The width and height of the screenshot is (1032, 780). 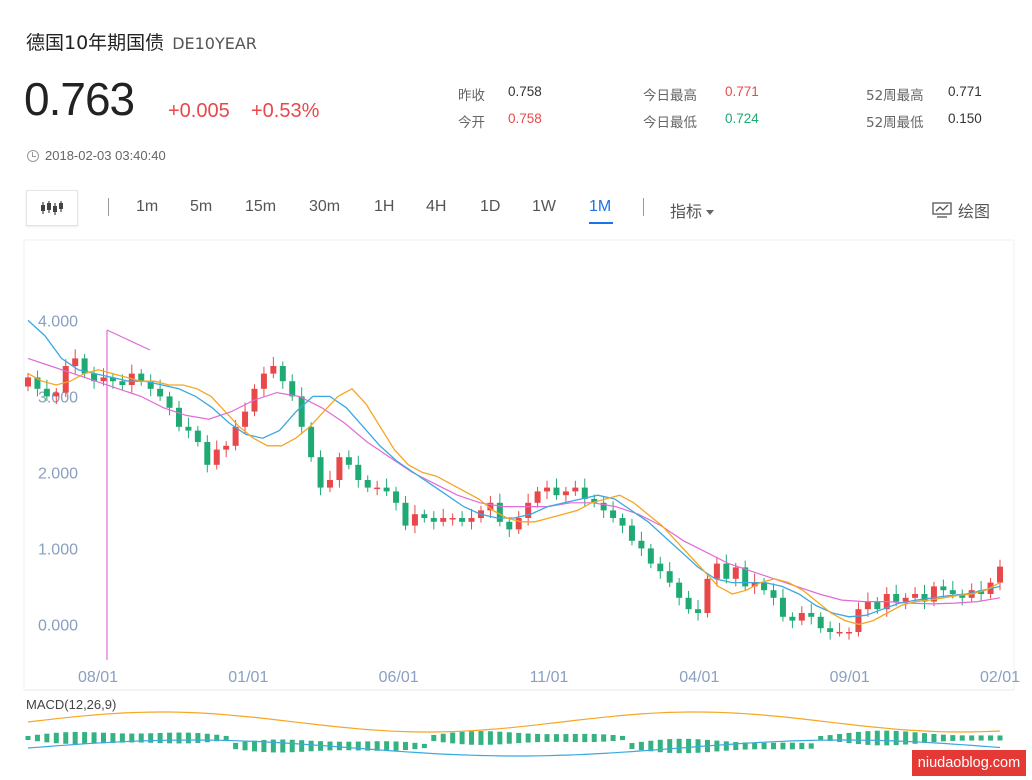 What do you see at coordinates (1000, 677) in the screenshot?
I see `x-tick-label: 02/01` at bounding box center [1000, 677].